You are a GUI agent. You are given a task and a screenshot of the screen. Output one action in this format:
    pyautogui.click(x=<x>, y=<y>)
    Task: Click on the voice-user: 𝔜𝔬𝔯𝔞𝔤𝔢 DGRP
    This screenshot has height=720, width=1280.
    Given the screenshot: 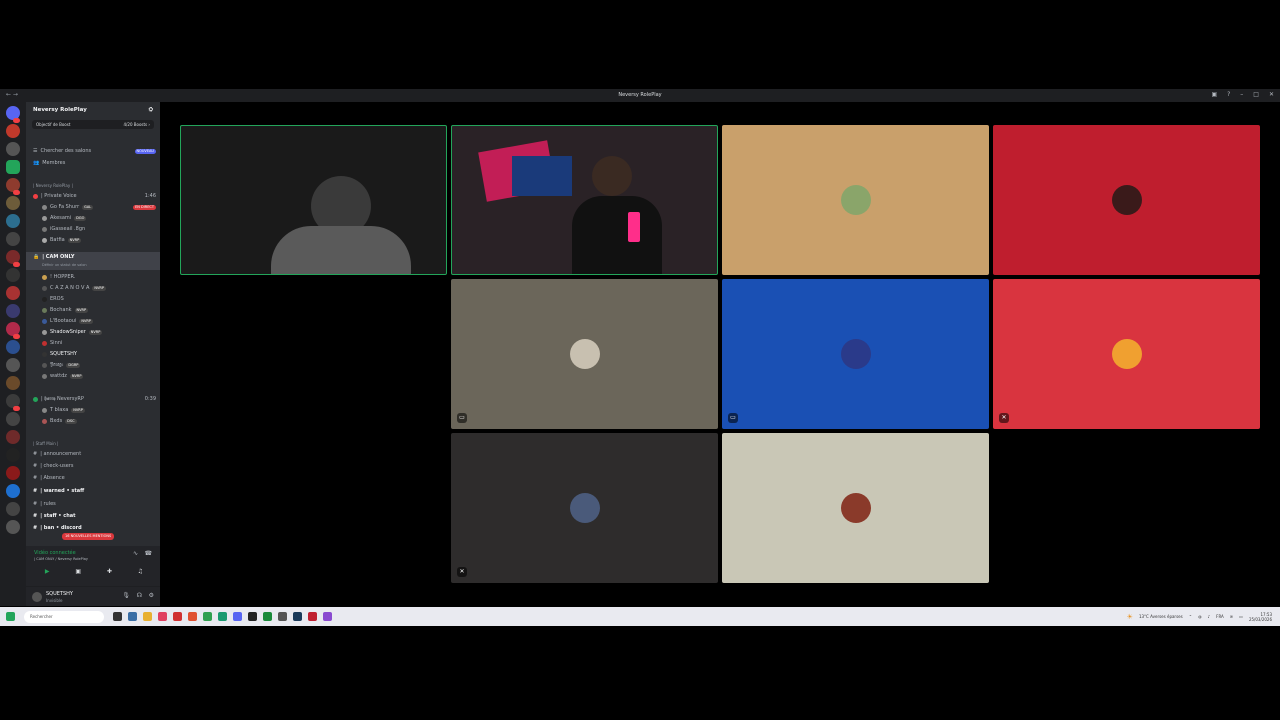 What is the action you would take?
    pyautogui.click(x=93, y=365)
    